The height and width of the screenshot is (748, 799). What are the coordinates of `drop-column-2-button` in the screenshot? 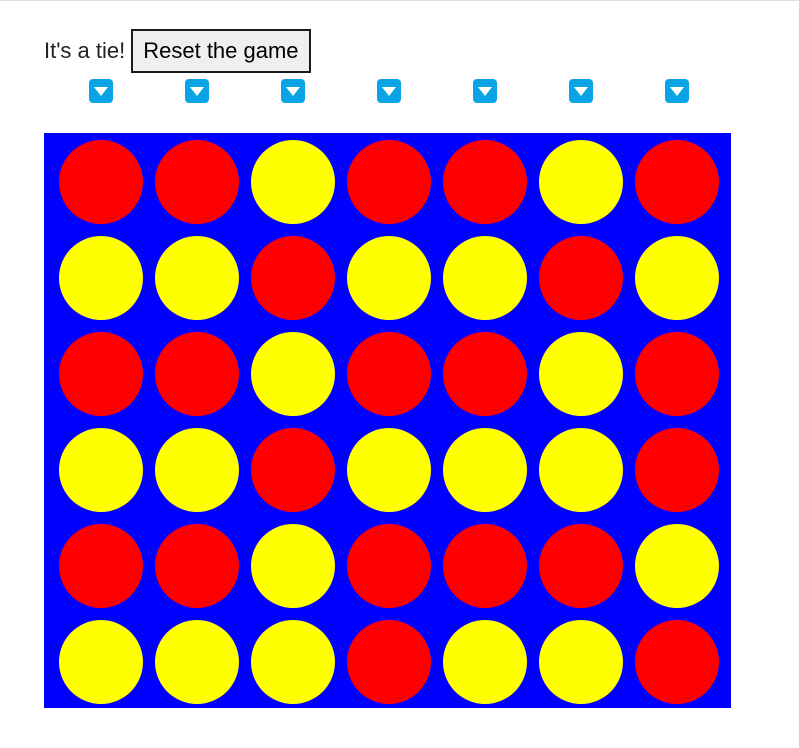 It's located at (197, 91).